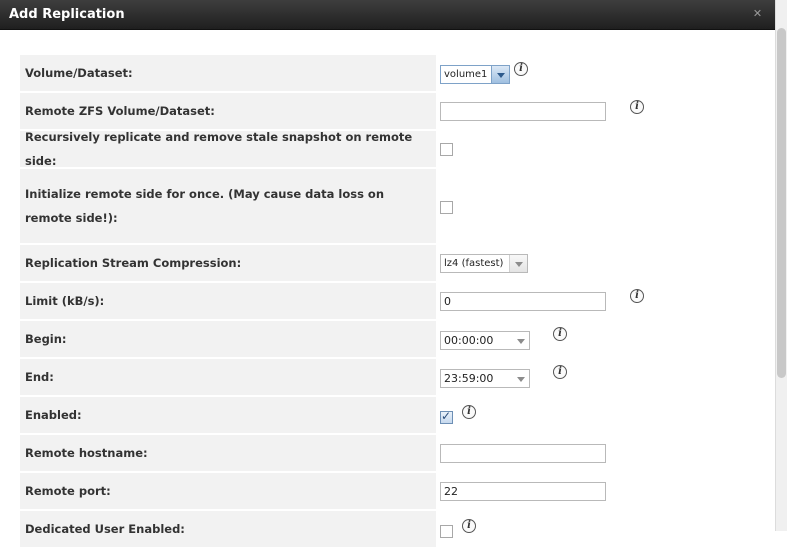 The width and height of the screenshot is (787, 549). What do you see at coordinates (469, 340) in the screenshot?
I see `begin-value: 00:00:00` at bounding box center [469, 340].